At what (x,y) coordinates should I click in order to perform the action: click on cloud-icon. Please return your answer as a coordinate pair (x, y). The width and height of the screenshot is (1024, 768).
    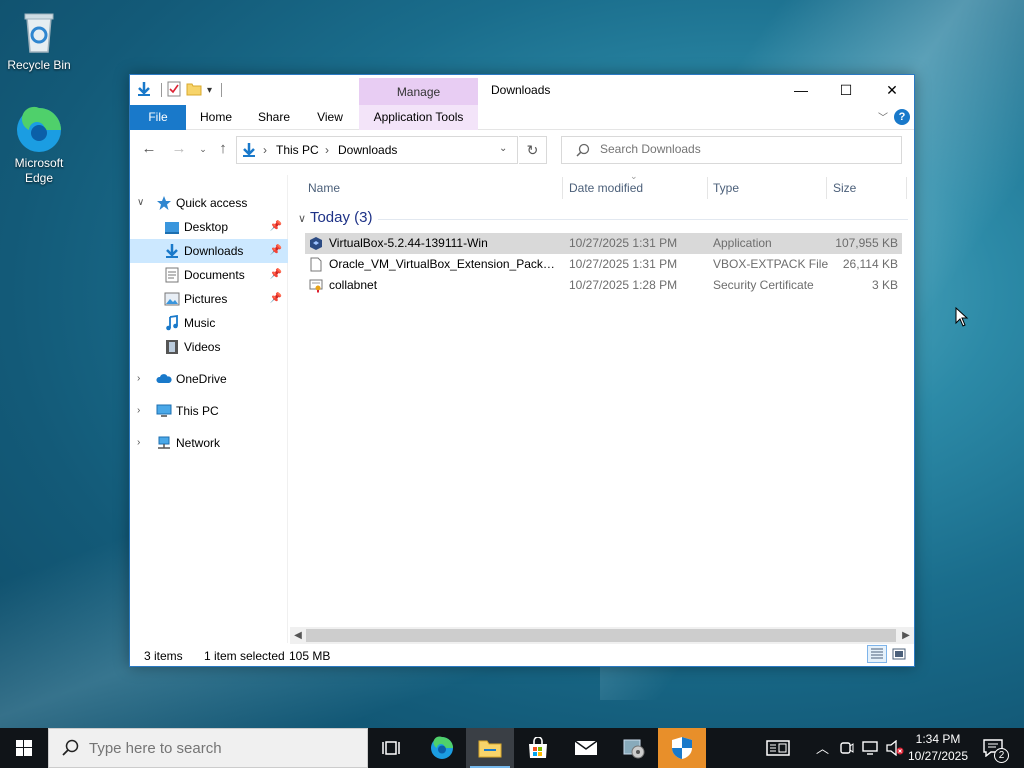
    Looking at the image, I should click on (164, 379).